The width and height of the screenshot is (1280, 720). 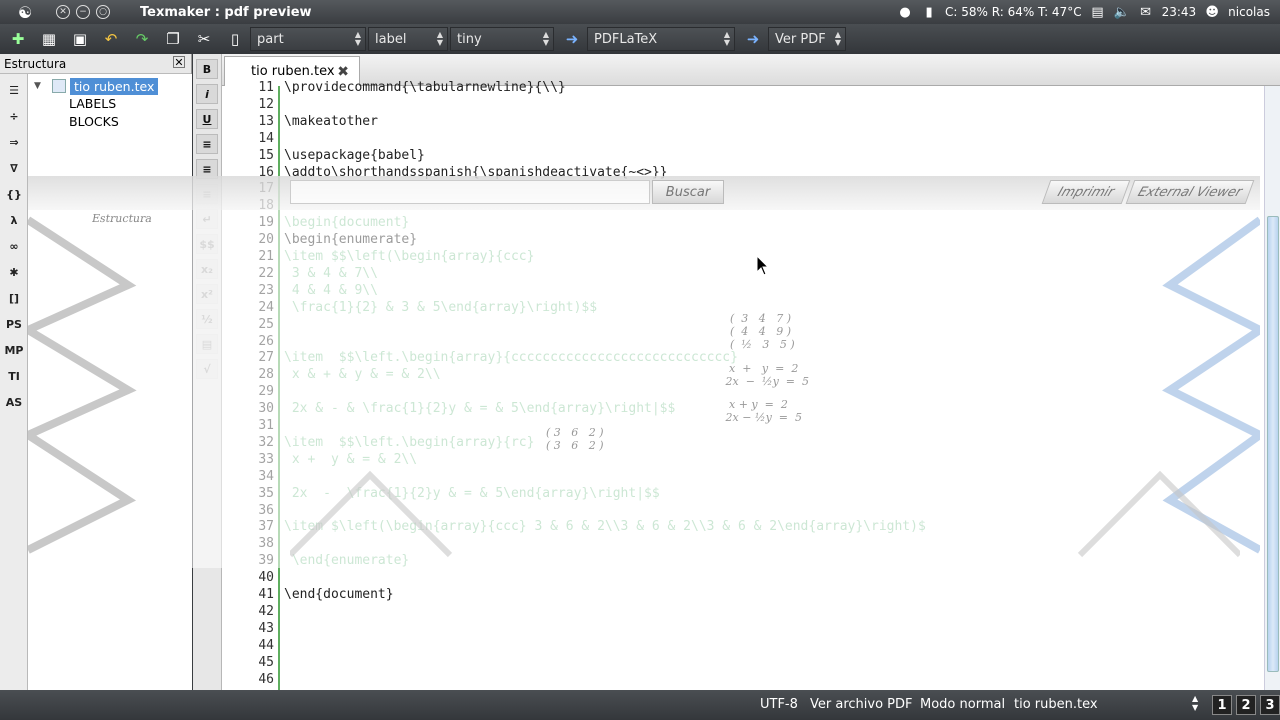 I want to click on battery-icon: ▮, so click(x=929, y=12).